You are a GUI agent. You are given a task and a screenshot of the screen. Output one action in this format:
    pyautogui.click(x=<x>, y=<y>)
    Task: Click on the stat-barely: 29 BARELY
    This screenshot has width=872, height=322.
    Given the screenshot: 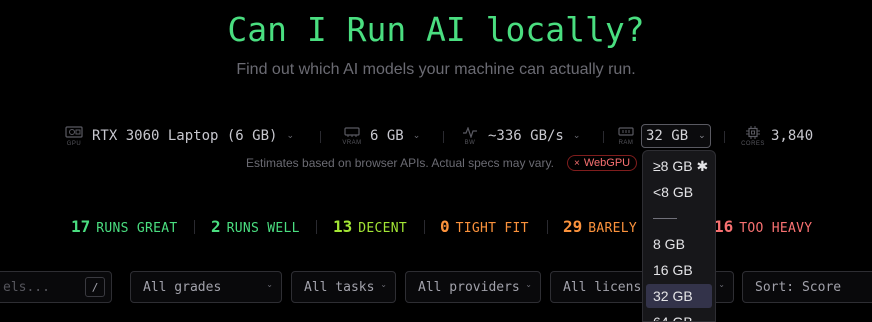 What is the action you would take?
    pyautogui.click(x=600, y=226)
    